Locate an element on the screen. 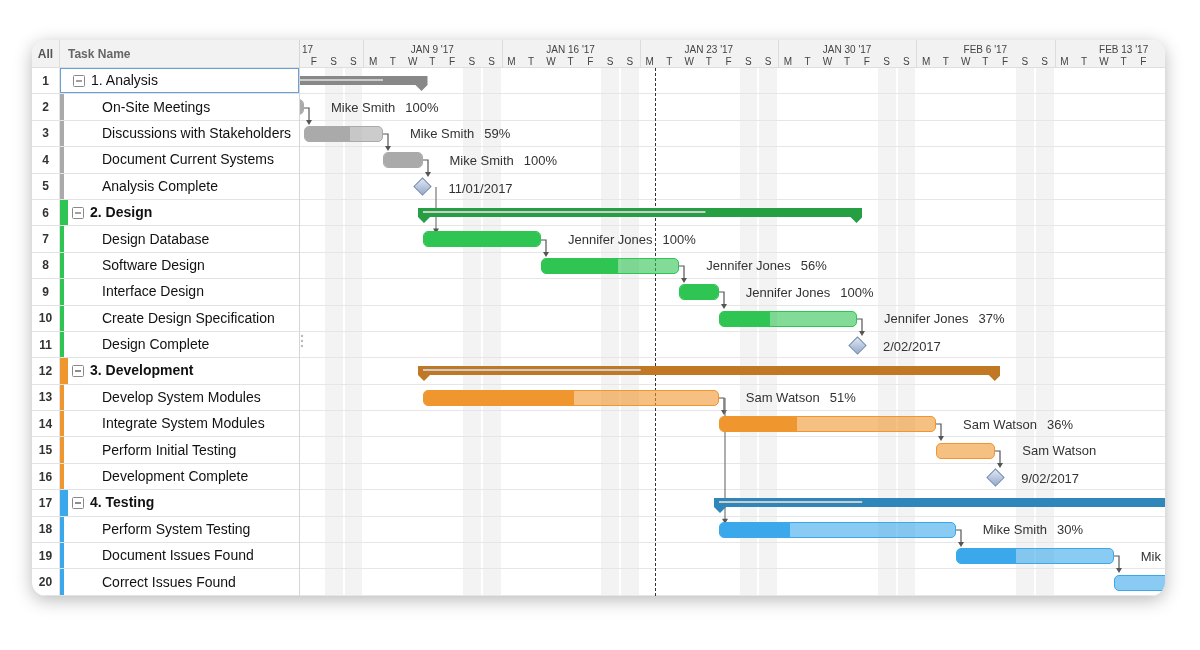 This screenshot has width=1200, height=650. milestone-date: 9/02/2017 is located at coordinates (1050, 479).